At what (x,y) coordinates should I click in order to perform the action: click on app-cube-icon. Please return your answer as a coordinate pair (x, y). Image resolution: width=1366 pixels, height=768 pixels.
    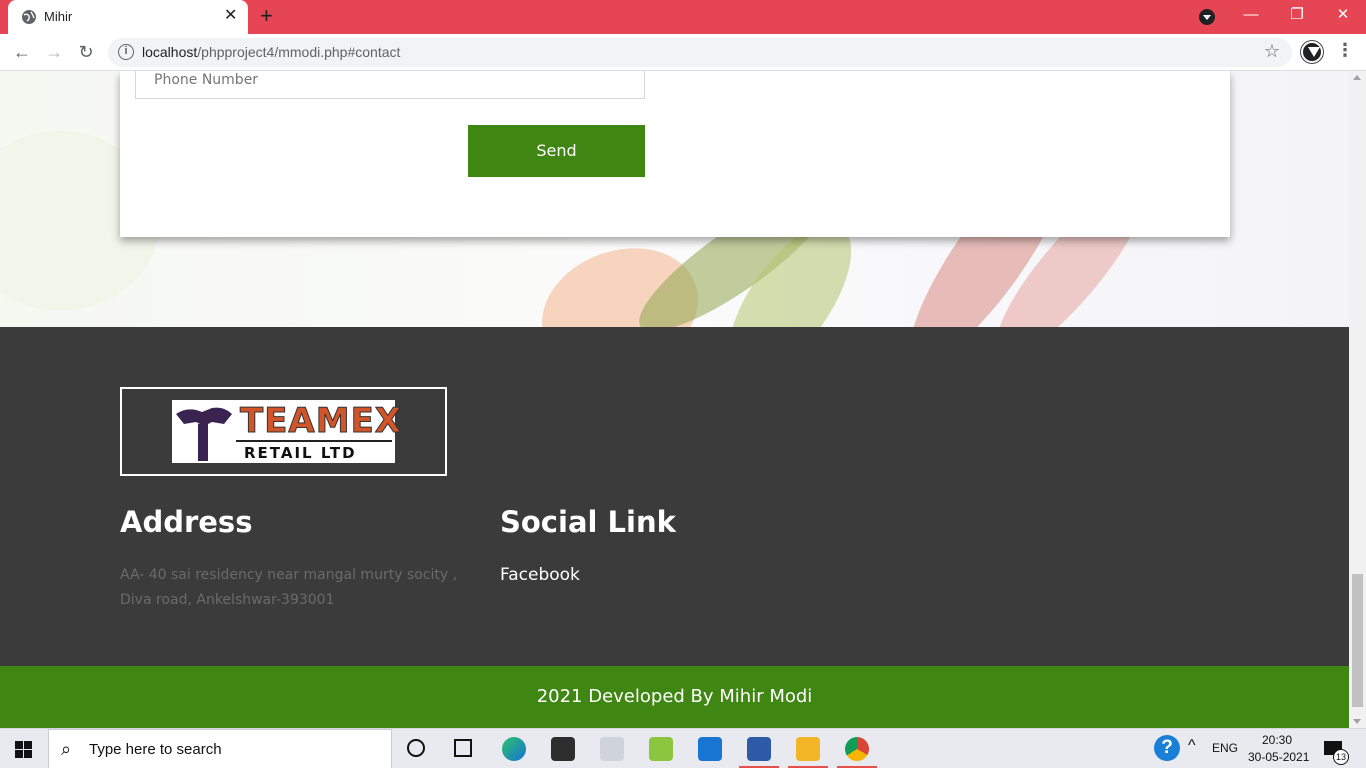
    Looking at the image, I should click on (759, 749).